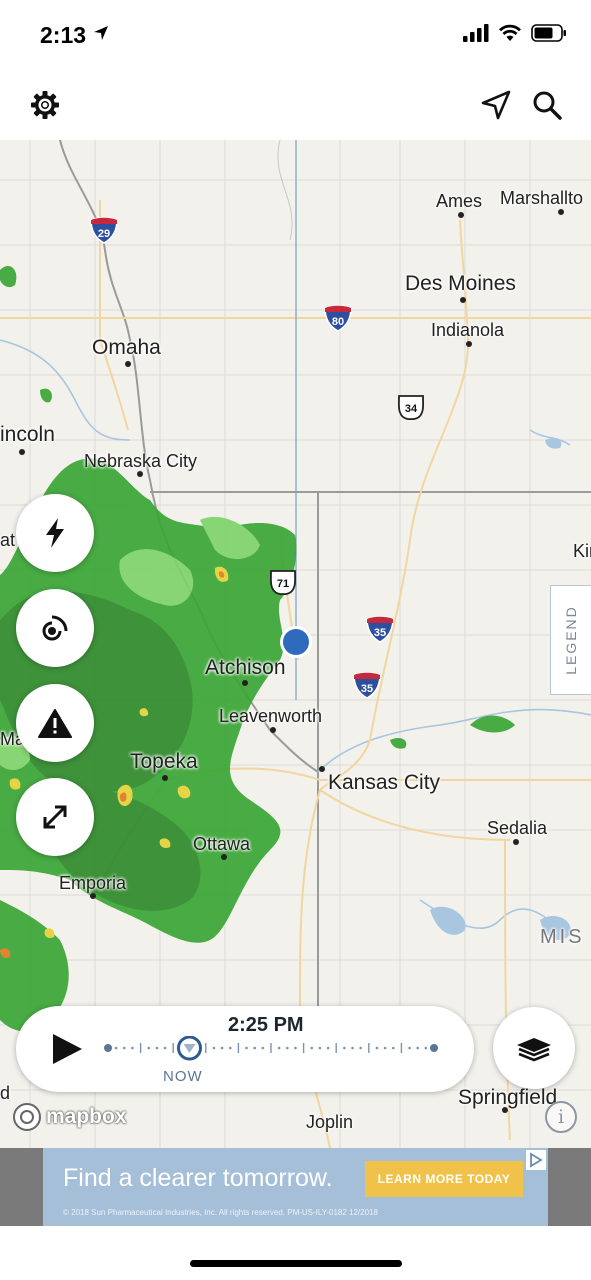 The width and height of the screenshot is (591, 1280). I want to click on location-services-icon, so click(101, 33).